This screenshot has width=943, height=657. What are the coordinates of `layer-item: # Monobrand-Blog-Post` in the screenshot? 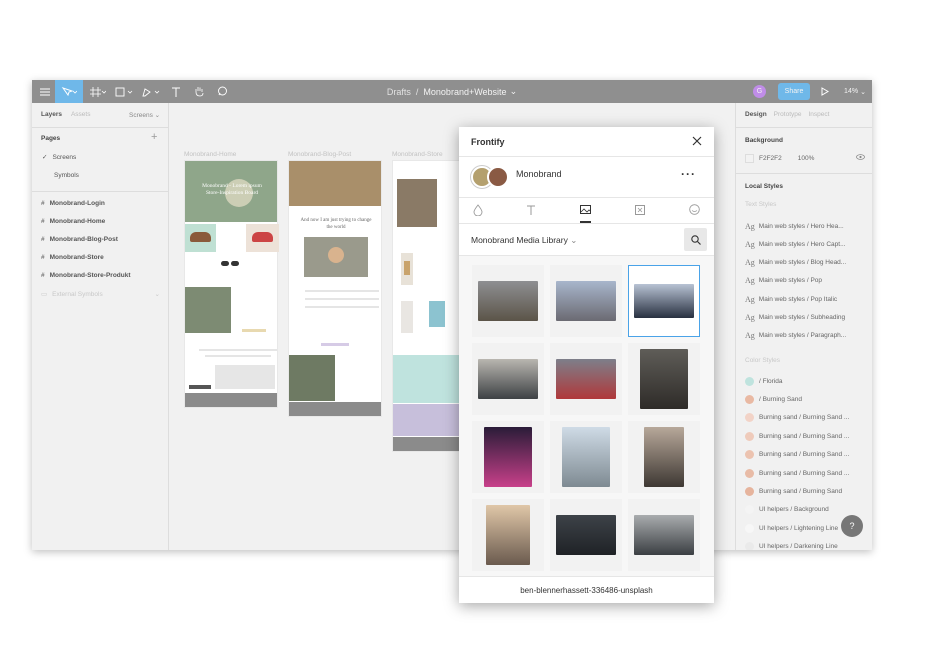 It's located at (100, 239).